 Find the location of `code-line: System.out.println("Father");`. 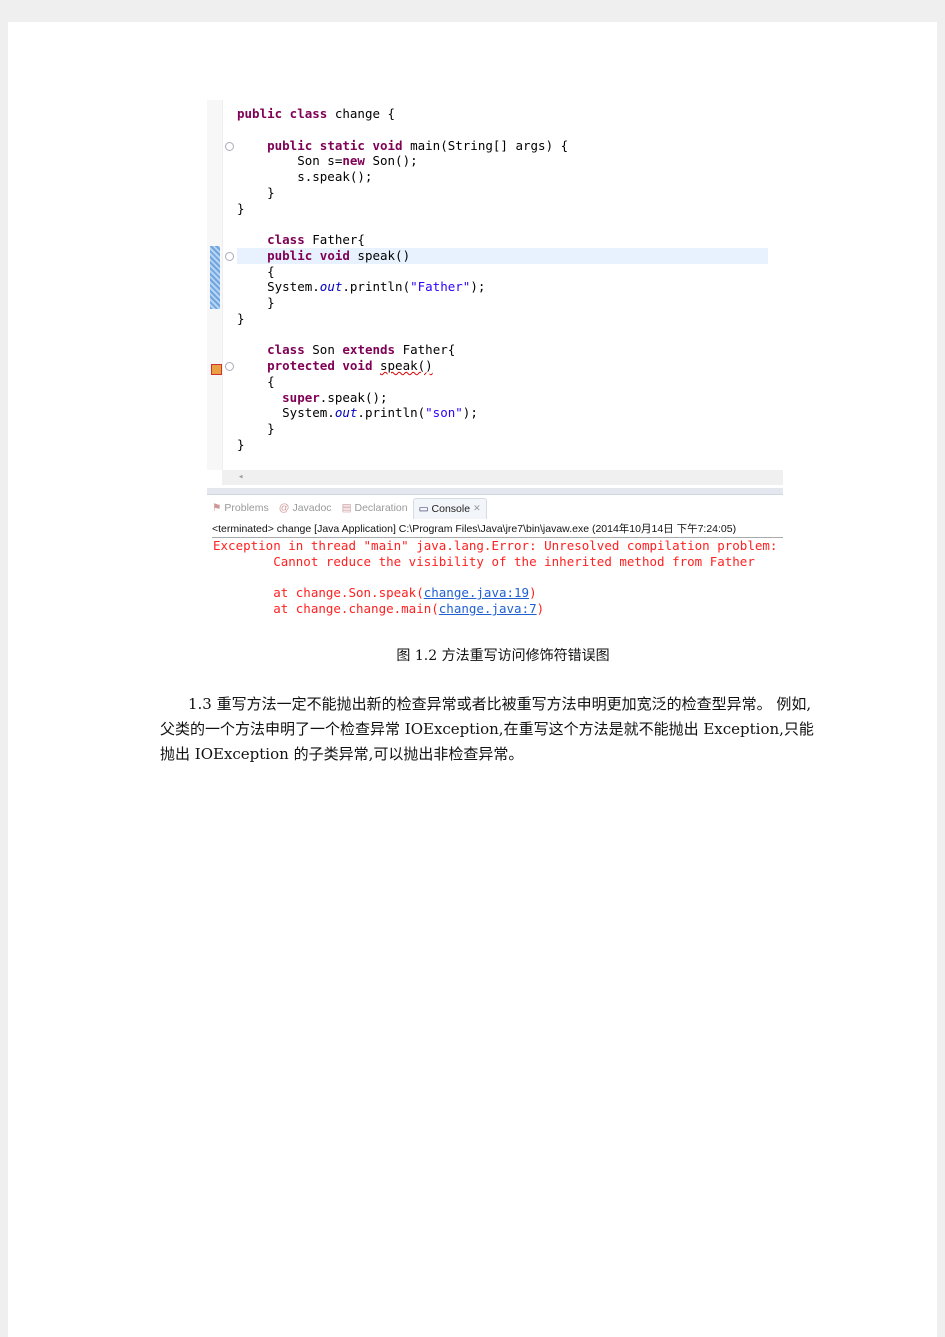

code-line: System.out.println("Father"); is located at coordinates (402, 287).